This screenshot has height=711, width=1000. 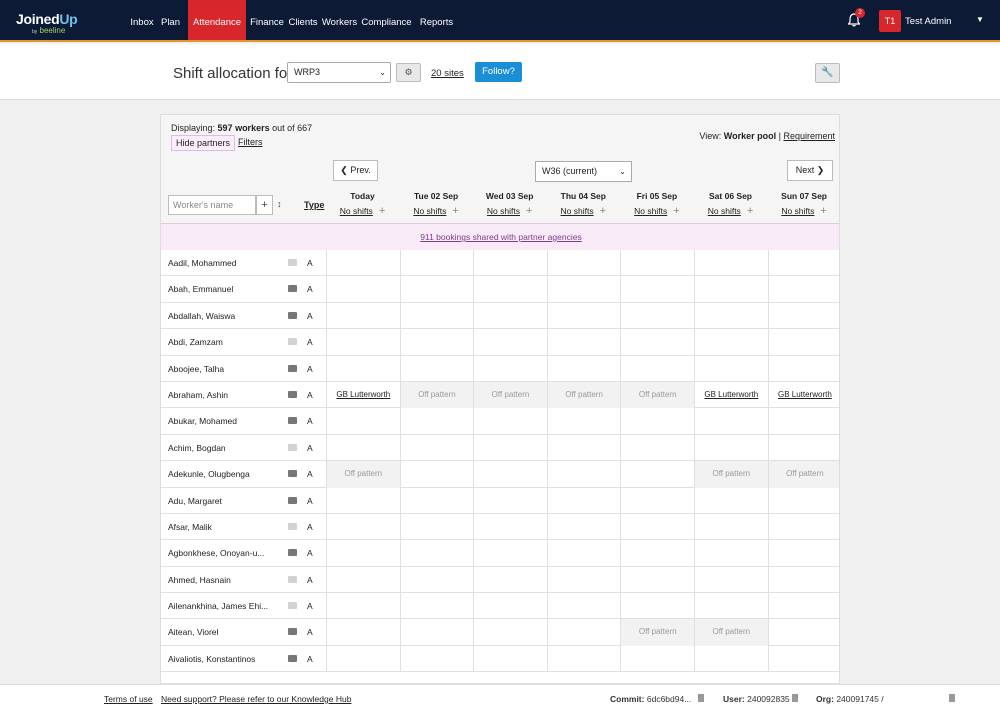 I want to click on nav-clients: Clients, so click(x=303, y=20).